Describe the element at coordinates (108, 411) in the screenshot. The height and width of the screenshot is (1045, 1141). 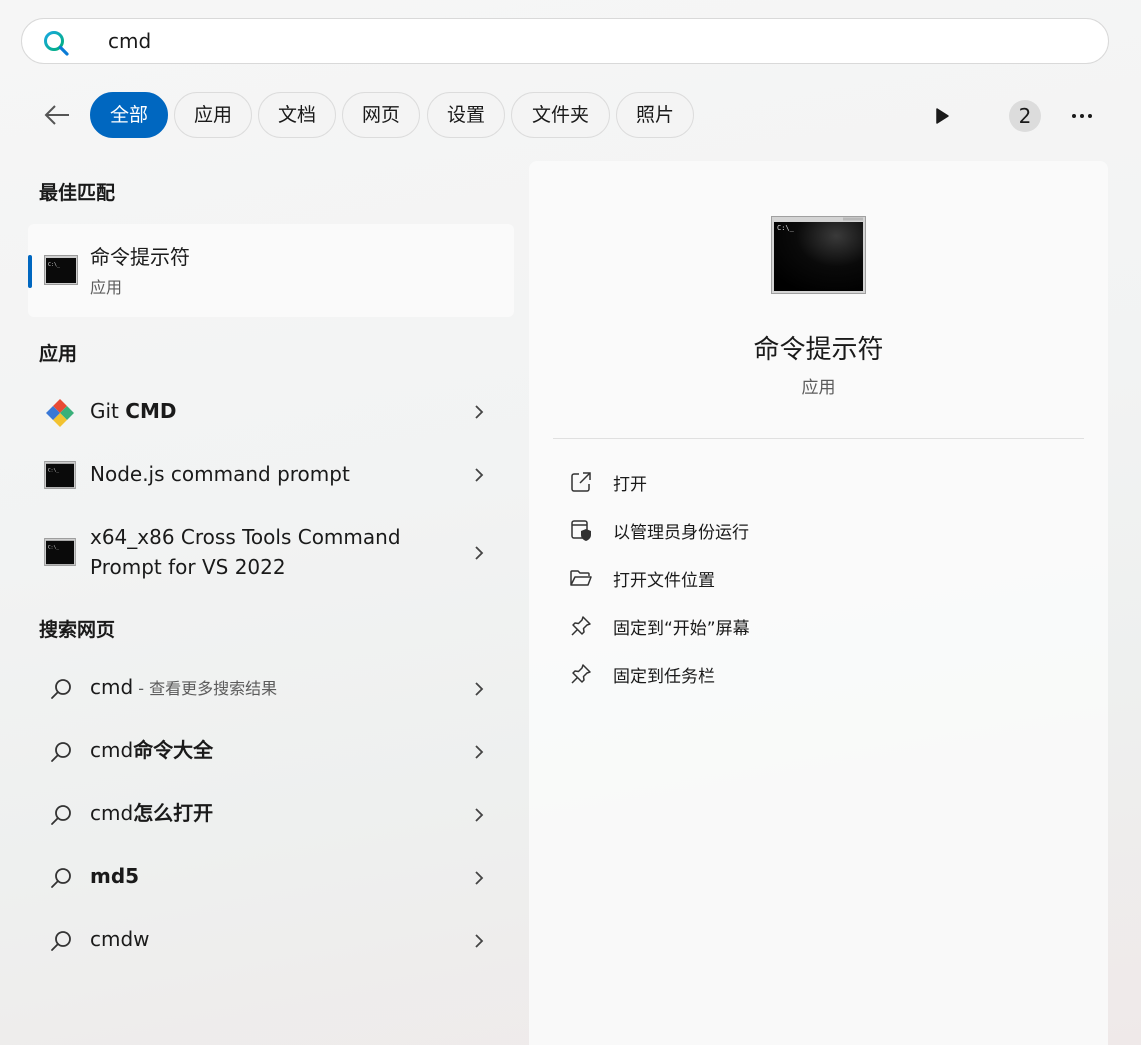
I see `label-plain: Git` at that location.